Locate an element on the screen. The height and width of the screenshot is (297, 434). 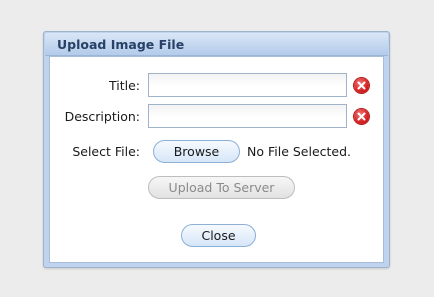
clear-description-icon is located at coordinates (361, 116).